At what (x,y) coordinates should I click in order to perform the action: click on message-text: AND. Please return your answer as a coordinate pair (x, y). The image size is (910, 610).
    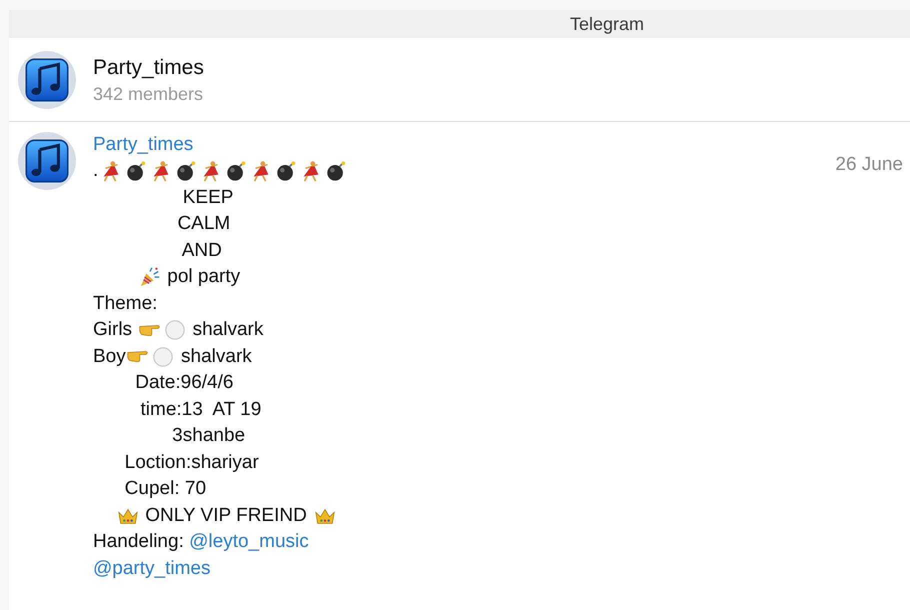
    Looking at the image, I should click on (201, 251).